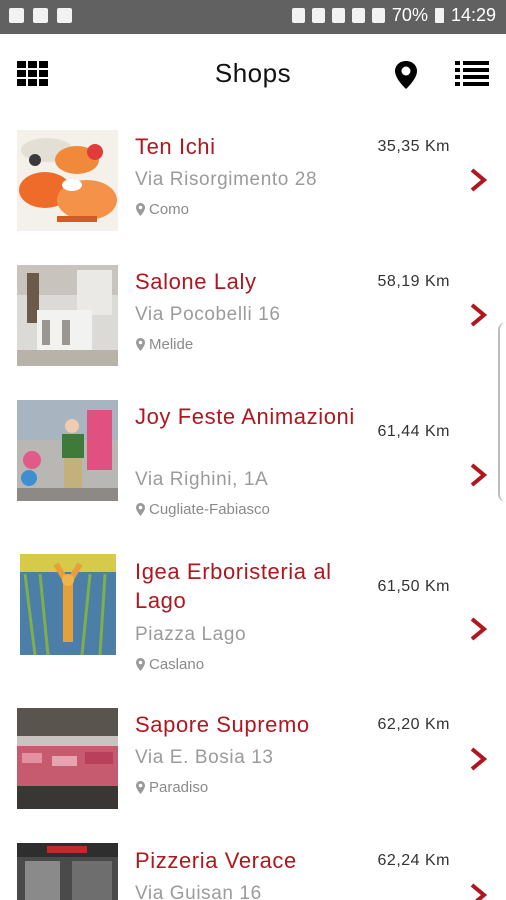  What do you see at coordinates (413, 860) in the screenshot?
I see `shop-distance: 62,24 Km` at bounding box center [413, 860].